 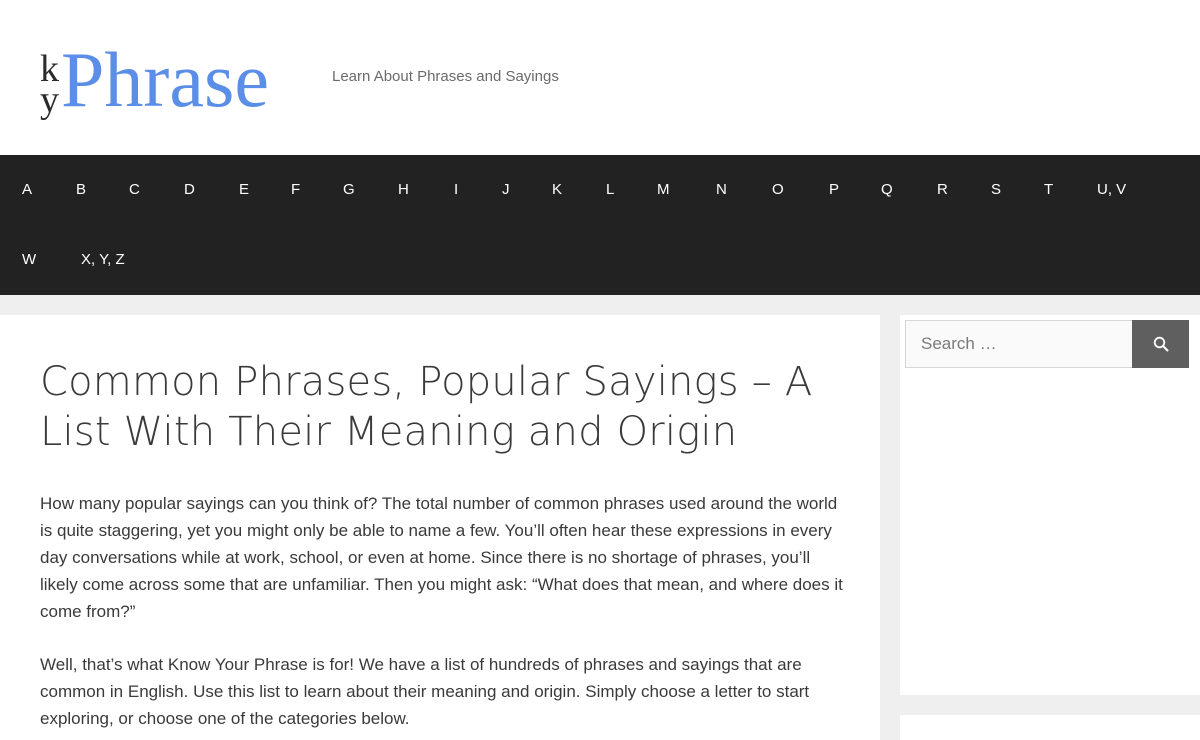 What do you see at coordinates (27, 190) in the screenshot?
I see `nav-item-a: A` at bounding box center [27, 190].